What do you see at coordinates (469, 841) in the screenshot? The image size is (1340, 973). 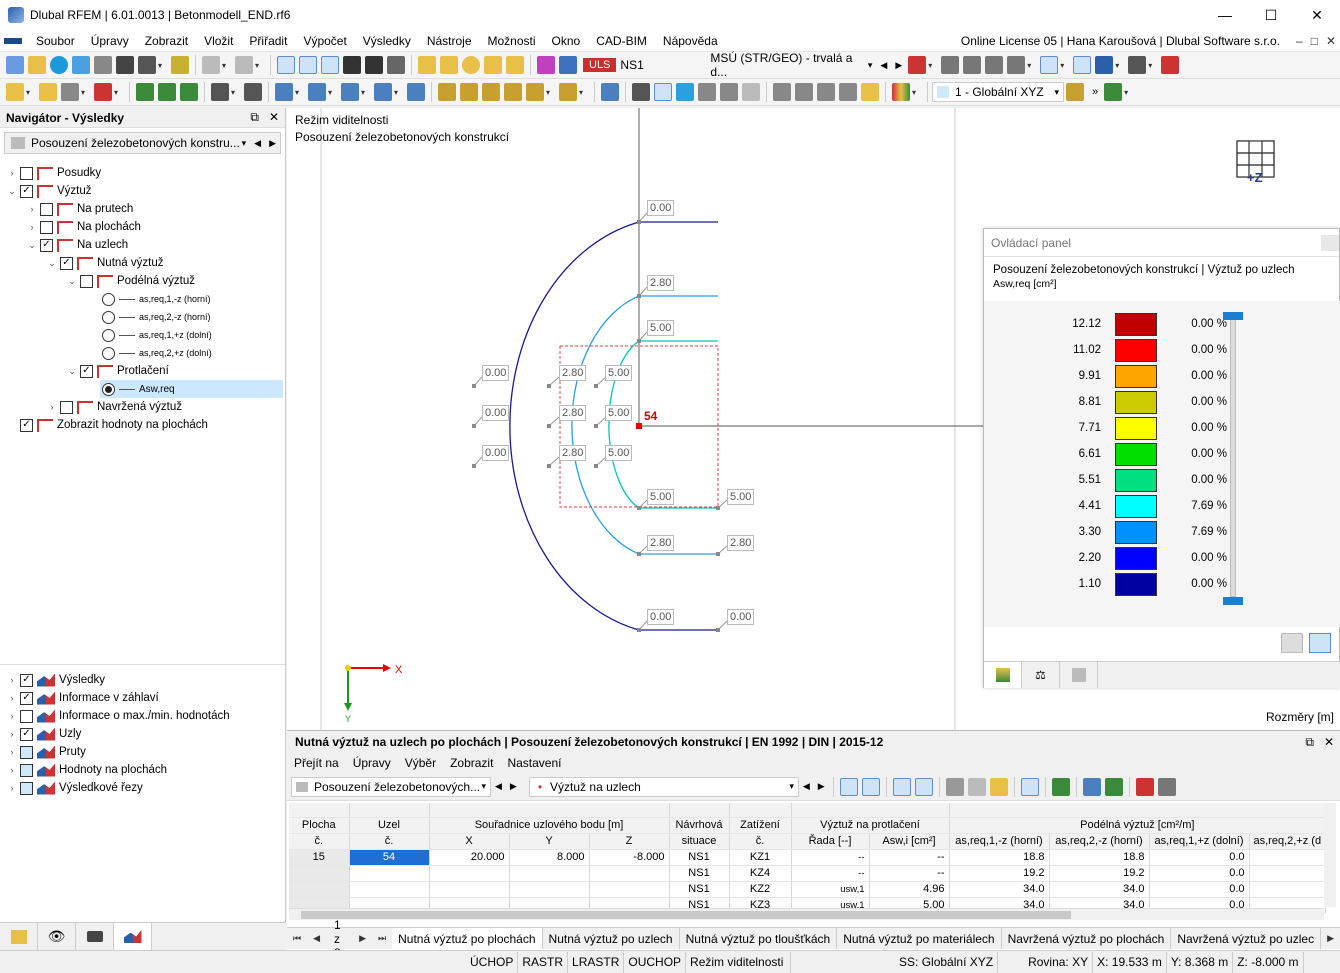 I see `col-x: X` at bounding box center [469, 841].